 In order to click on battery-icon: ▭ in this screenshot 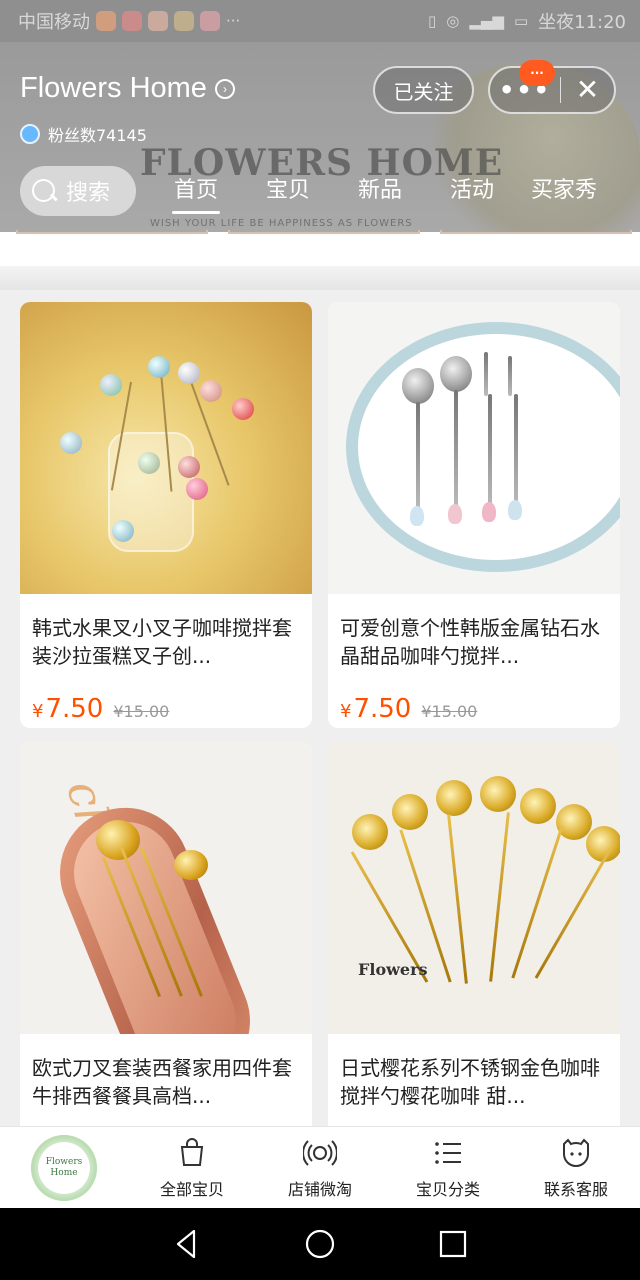, I will do `click(521, 21)`.